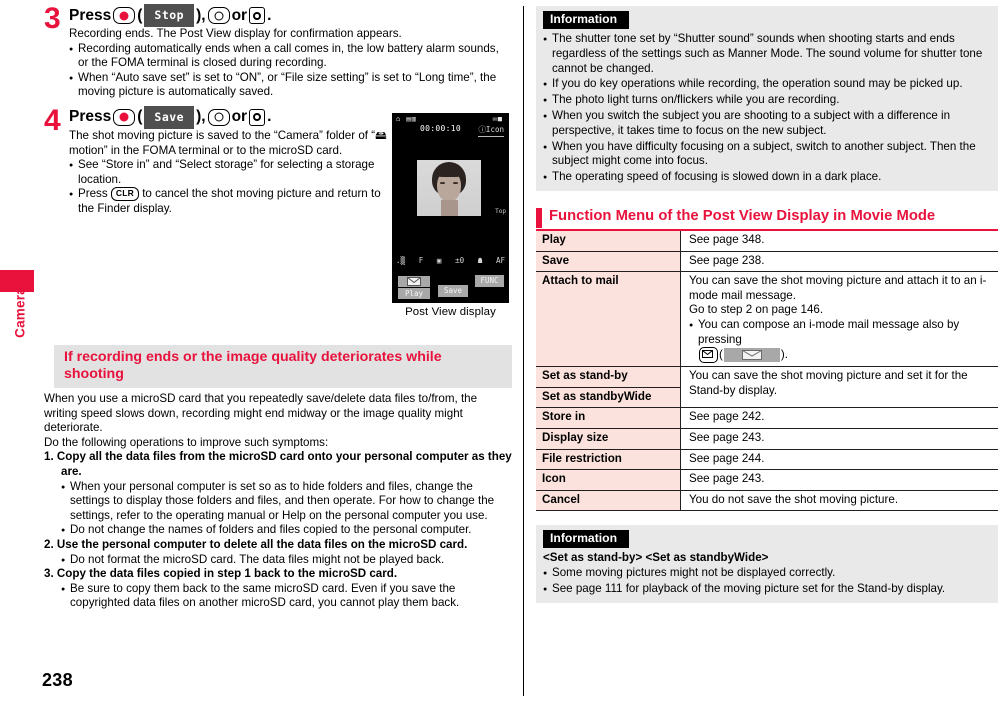 The height and width of the screenshot is (704, 1004). I want to click on autofocus-icon: AF, so click(500, 260).